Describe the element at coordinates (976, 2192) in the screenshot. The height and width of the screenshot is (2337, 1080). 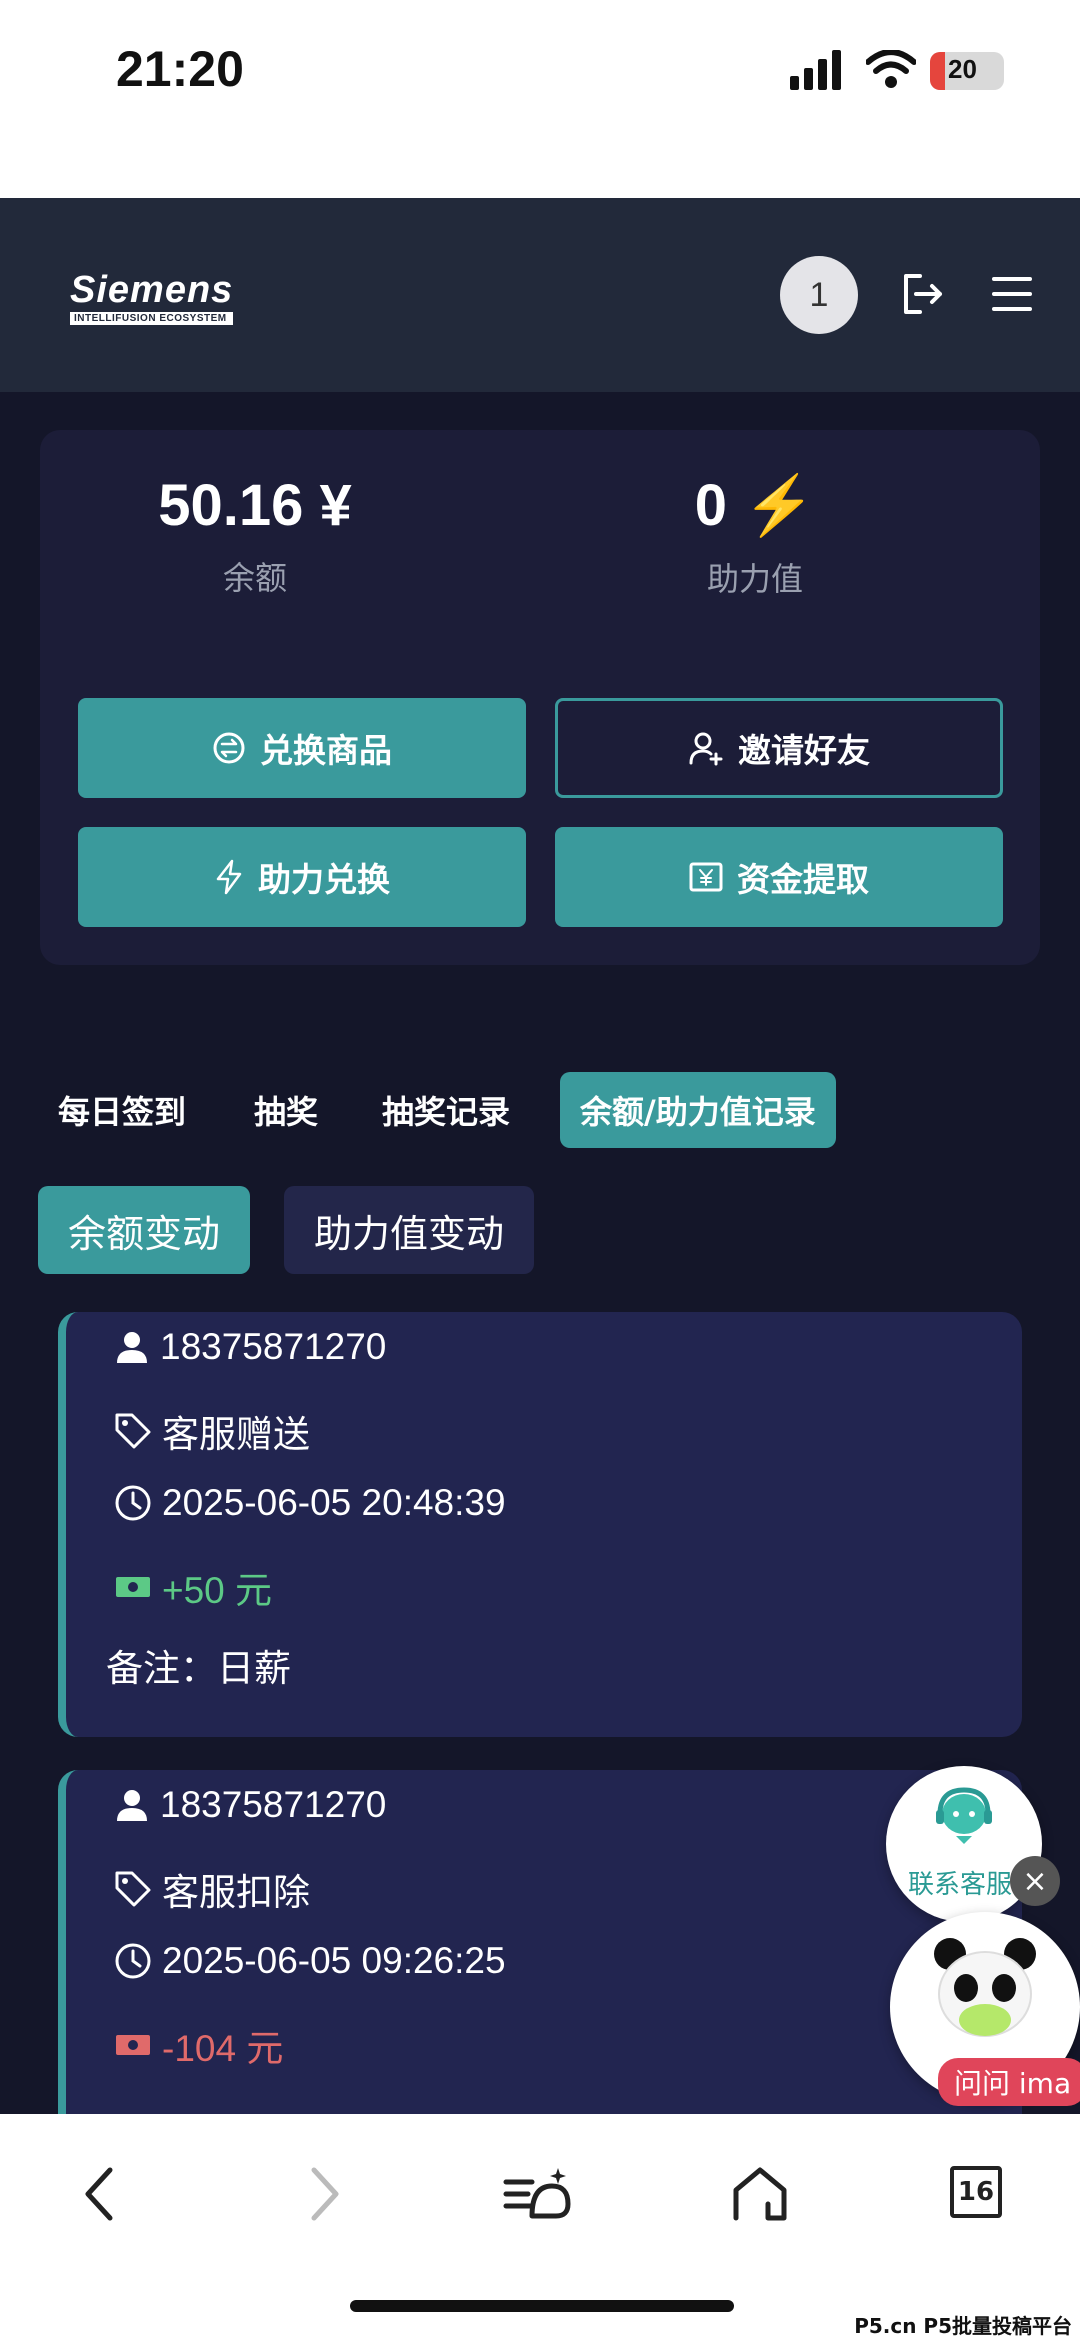
I see `tabs-count-button: 16` at that location.